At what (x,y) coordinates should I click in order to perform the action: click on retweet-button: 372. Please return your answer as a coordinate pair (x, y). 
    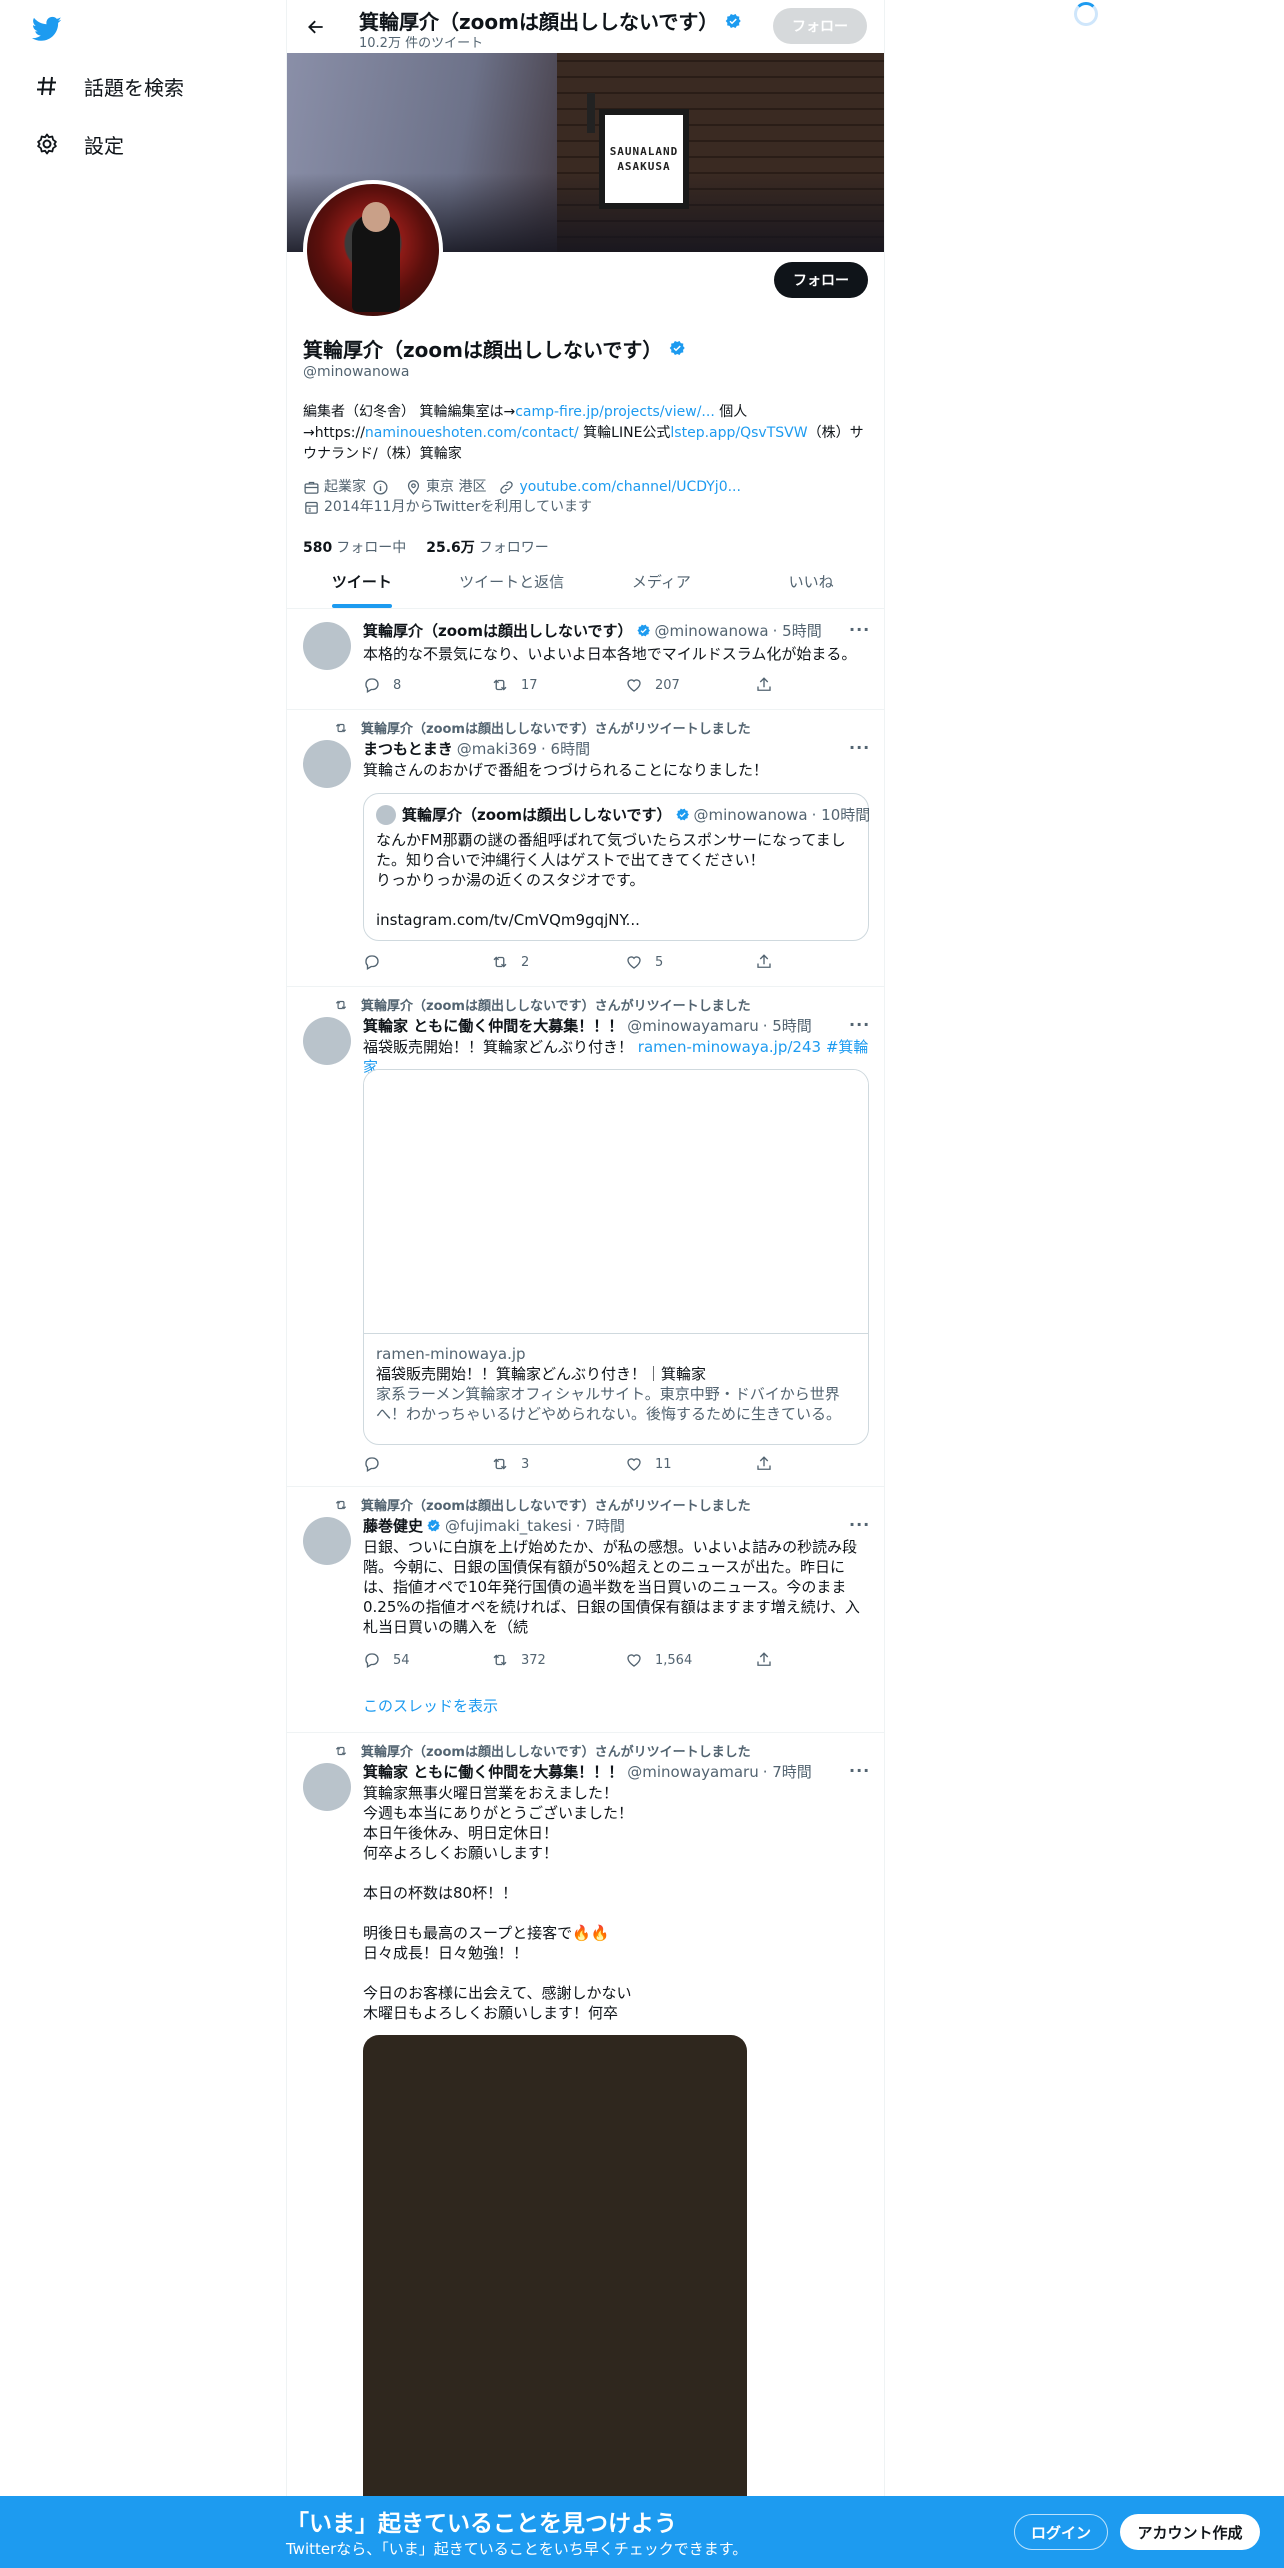
    Looking at the image, I should click on (518, 1660).